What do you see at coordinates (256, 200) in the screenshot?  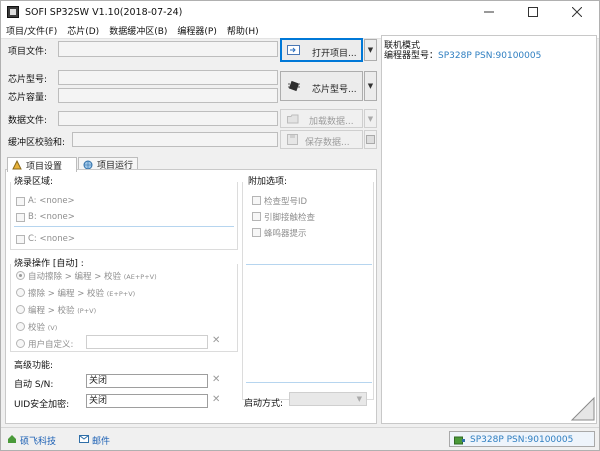 I see `check-id-checkbox` at bounding box center [256, 200].